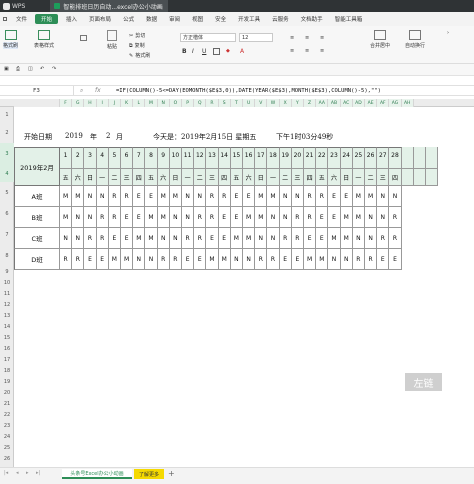 This screenshot has width=474, height=484. Describe the element at coordinates (371, 103) in the screenshot. I see `column-header-cell: AE` at that location.